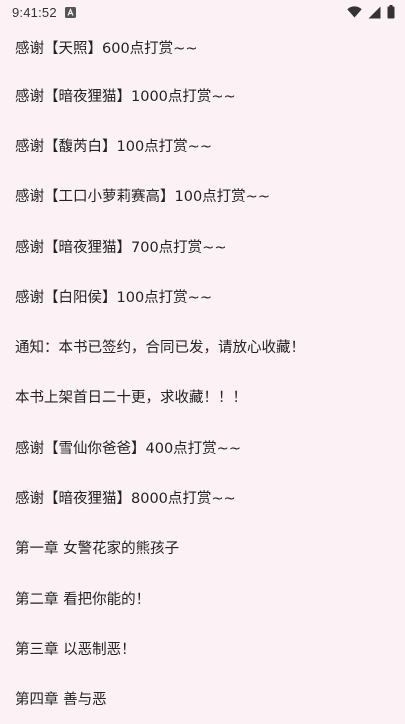  What do you see at coordinates (202, 296) in the screenshot?
I see `chapter-item: 感谢【白阳侯】100点打赏~~` at bounding box center [202, 296].